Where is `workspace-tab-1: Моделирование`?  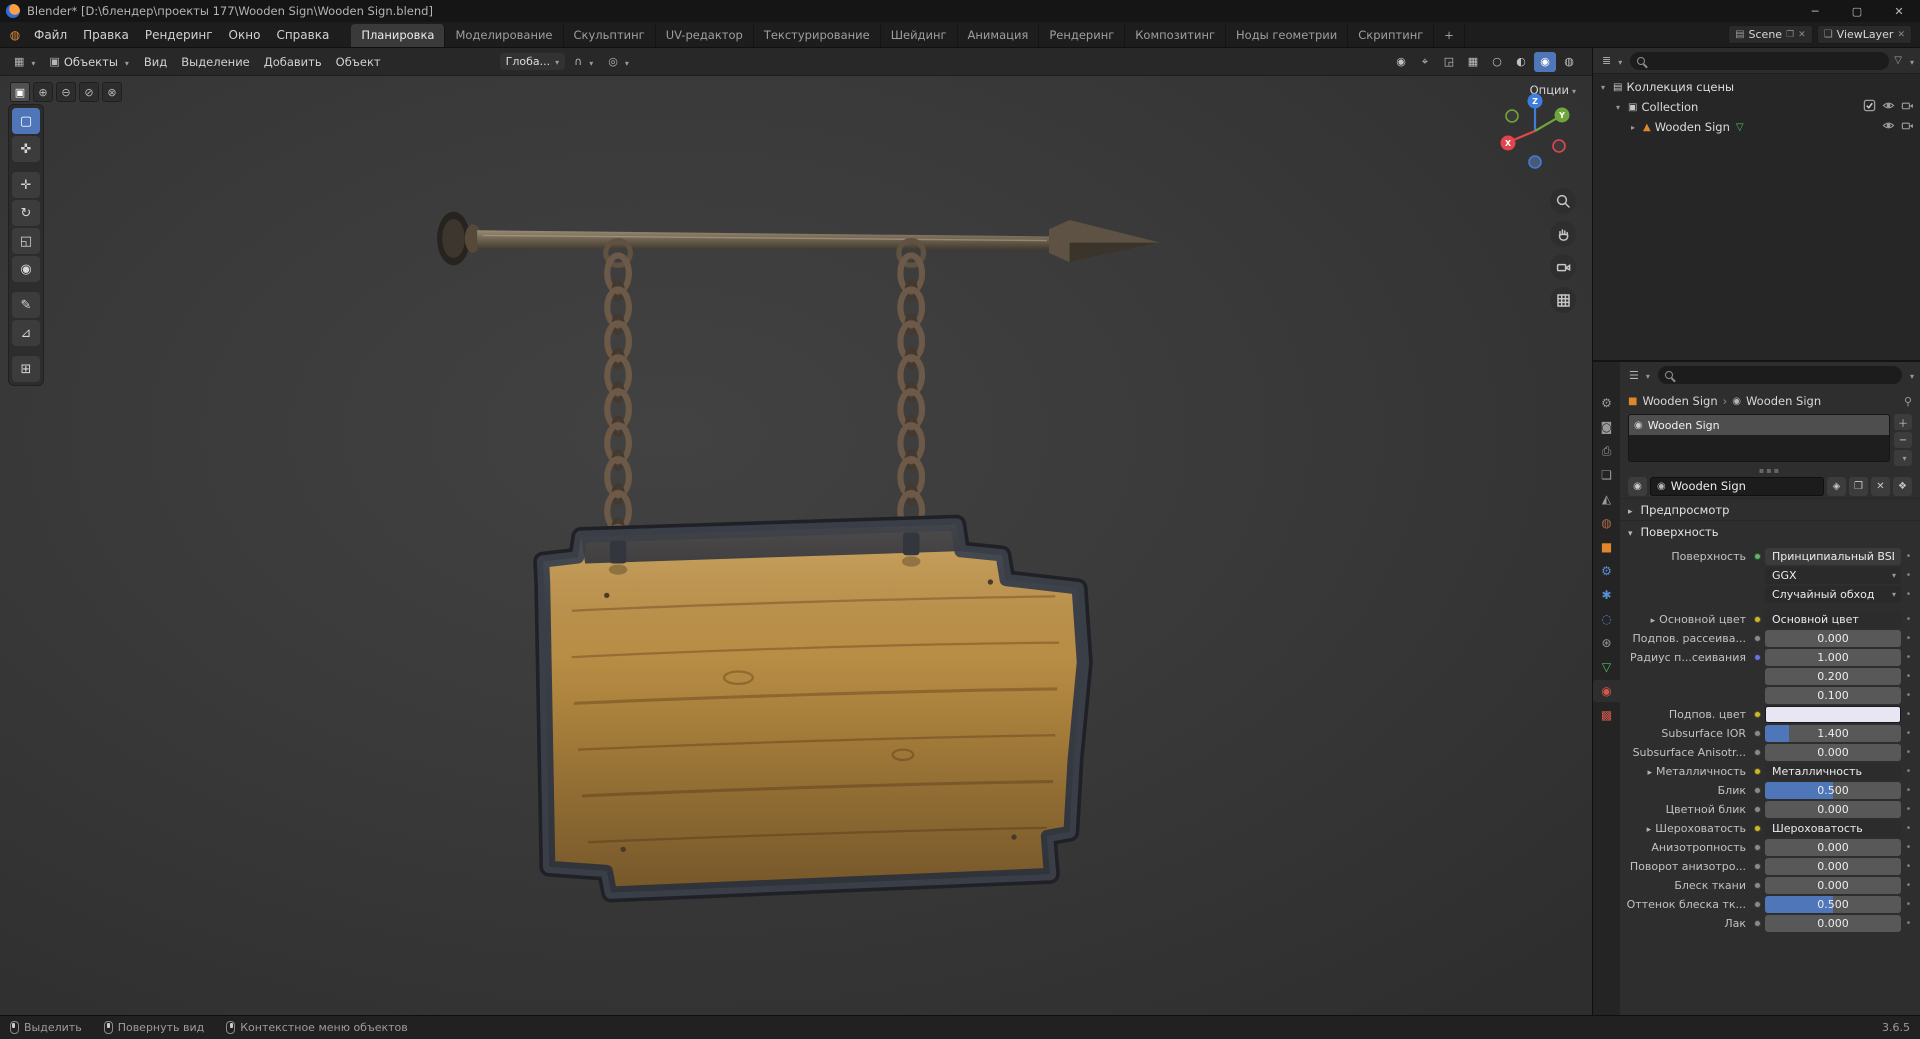
workspace-tab-1: Моделирование is located at coordinates (504, 35).